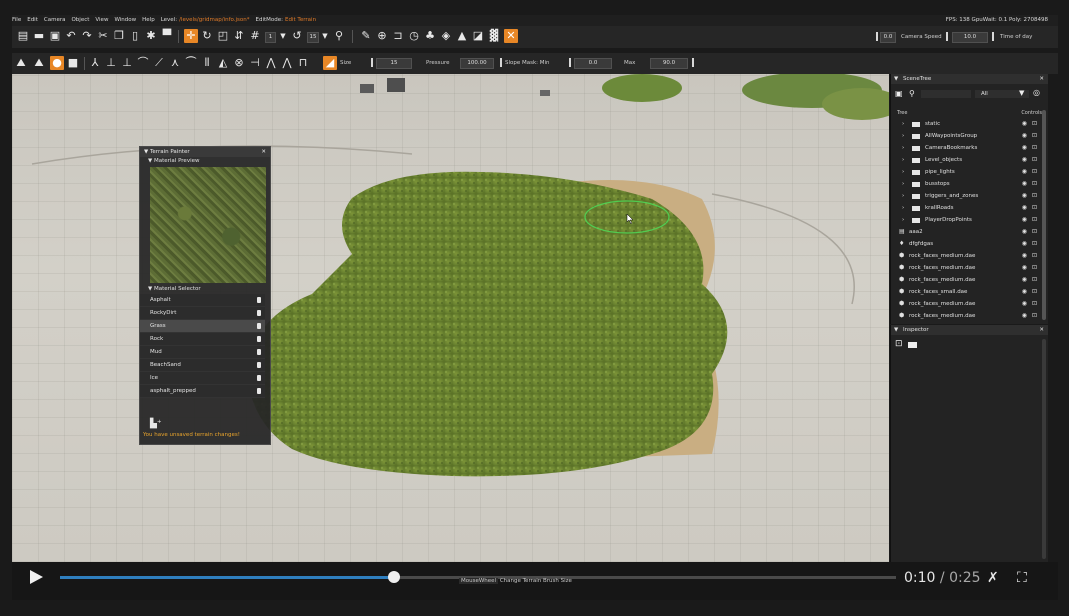  Describe the element at coordinates (191, 36) in the screenshot. I see `move-gizmo-icon: ✛` at that location.